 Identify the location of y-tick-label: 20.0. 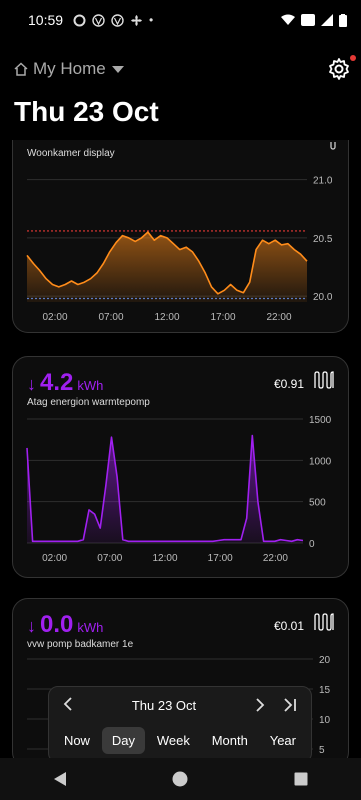
(323, 297).